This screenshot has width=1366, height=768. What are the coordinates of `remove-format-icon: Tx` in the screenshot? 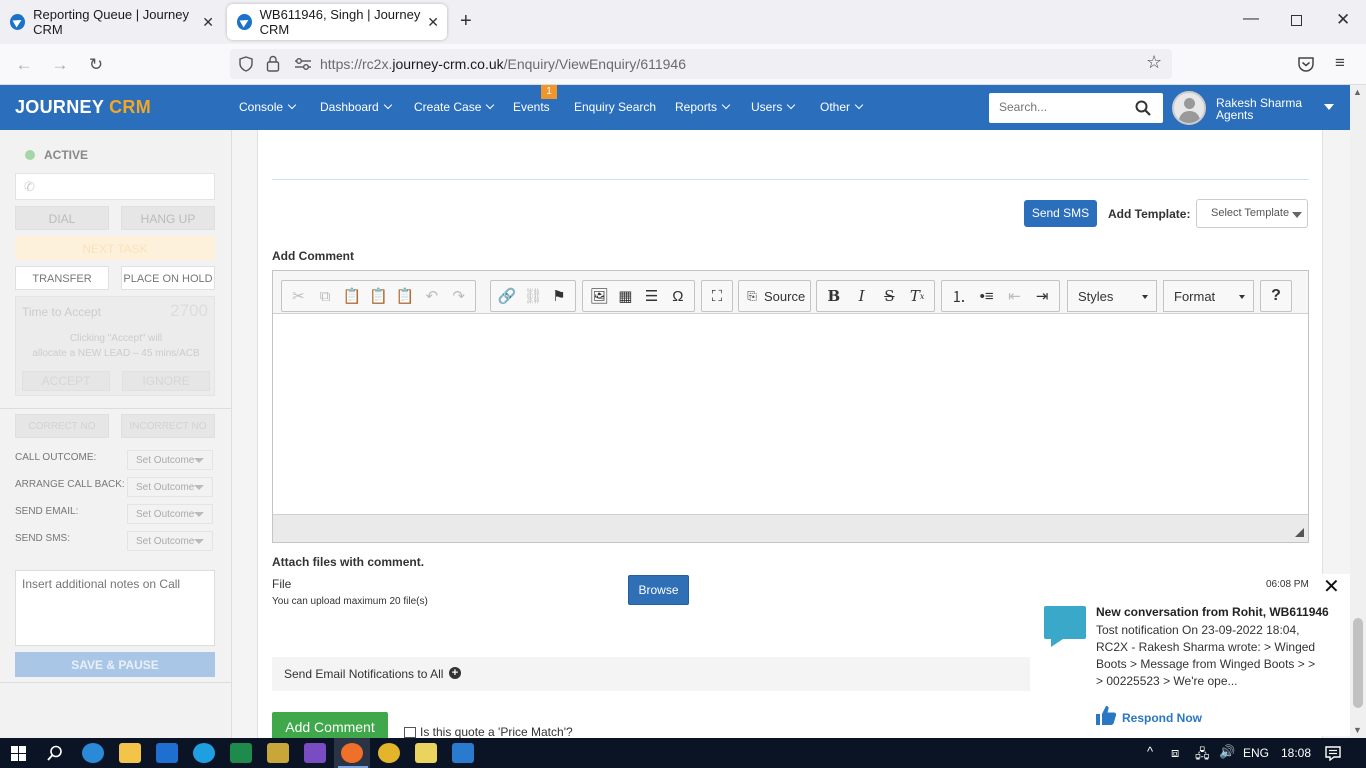 It's located at (917, 296).